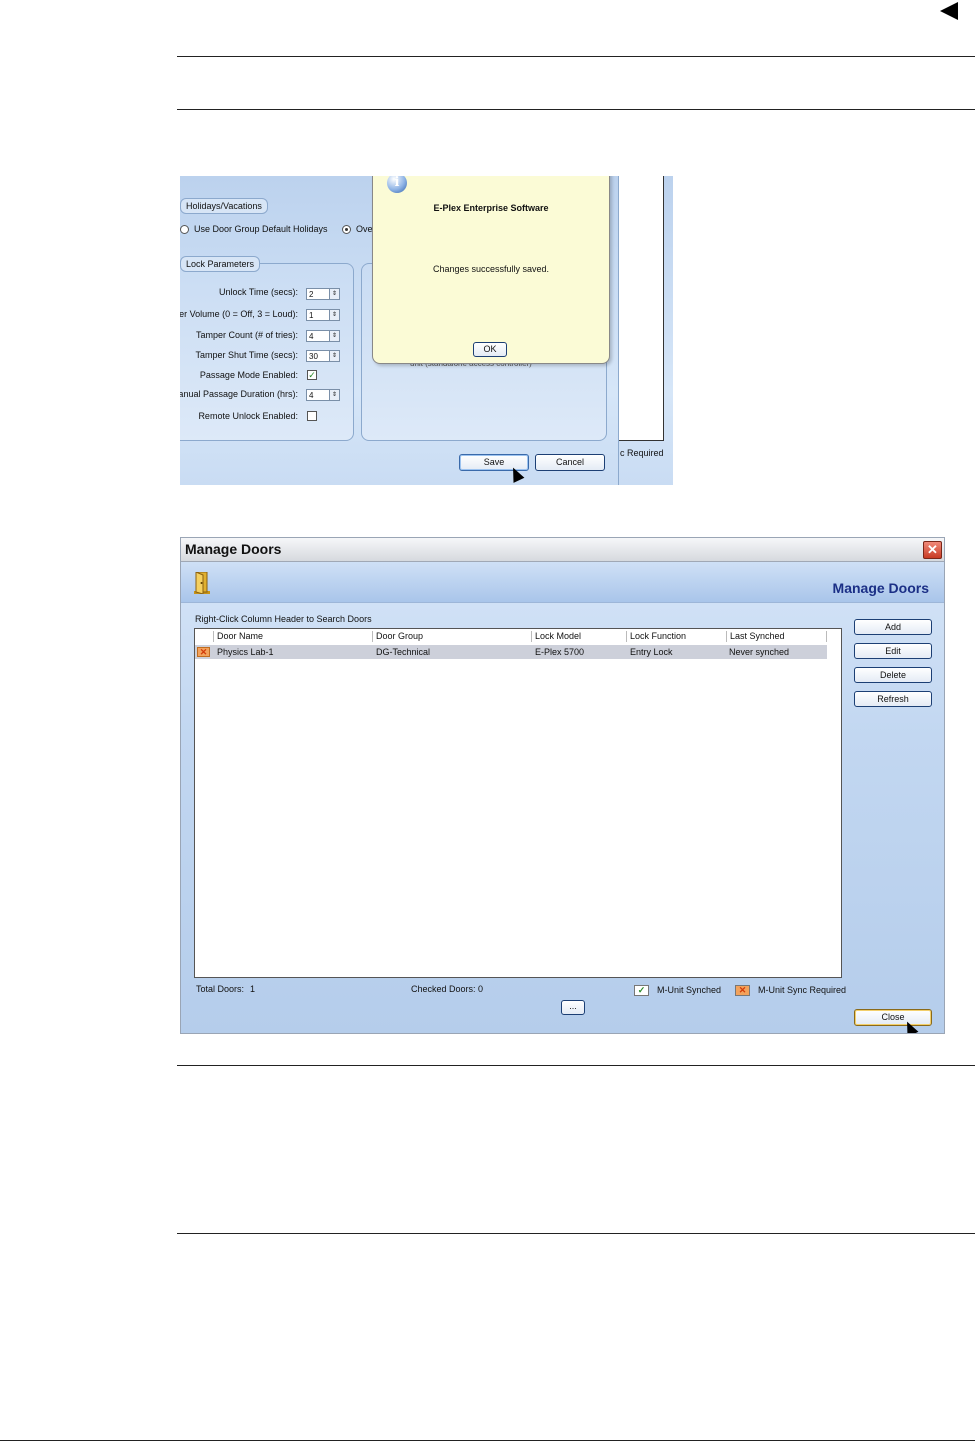 This screenshot has width=975, height=1443. I want to click on buzzer-volume-label: zzer Volume (0 = Off, 3 = Loud):, so click(239, 314).